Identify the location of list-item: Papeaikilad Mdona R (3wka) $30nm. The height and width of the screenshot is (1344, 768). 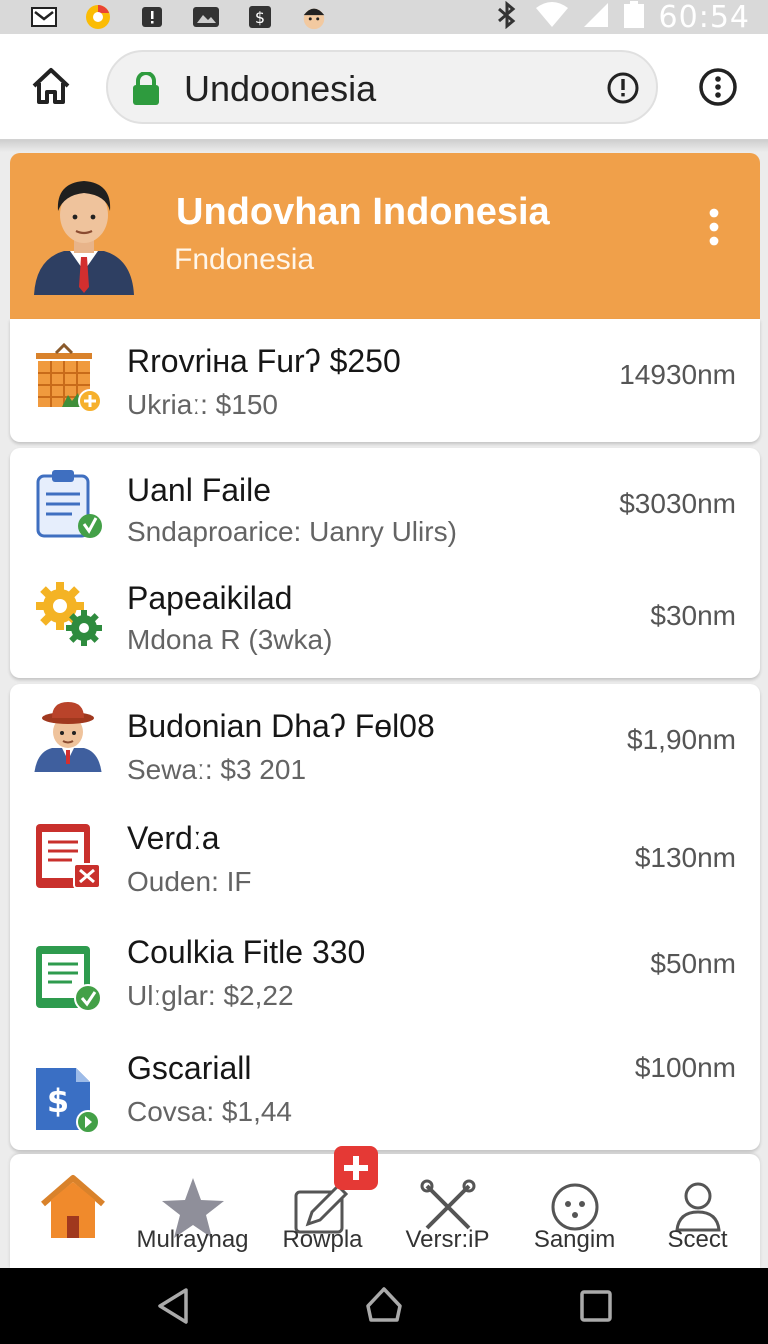
(385, 613).